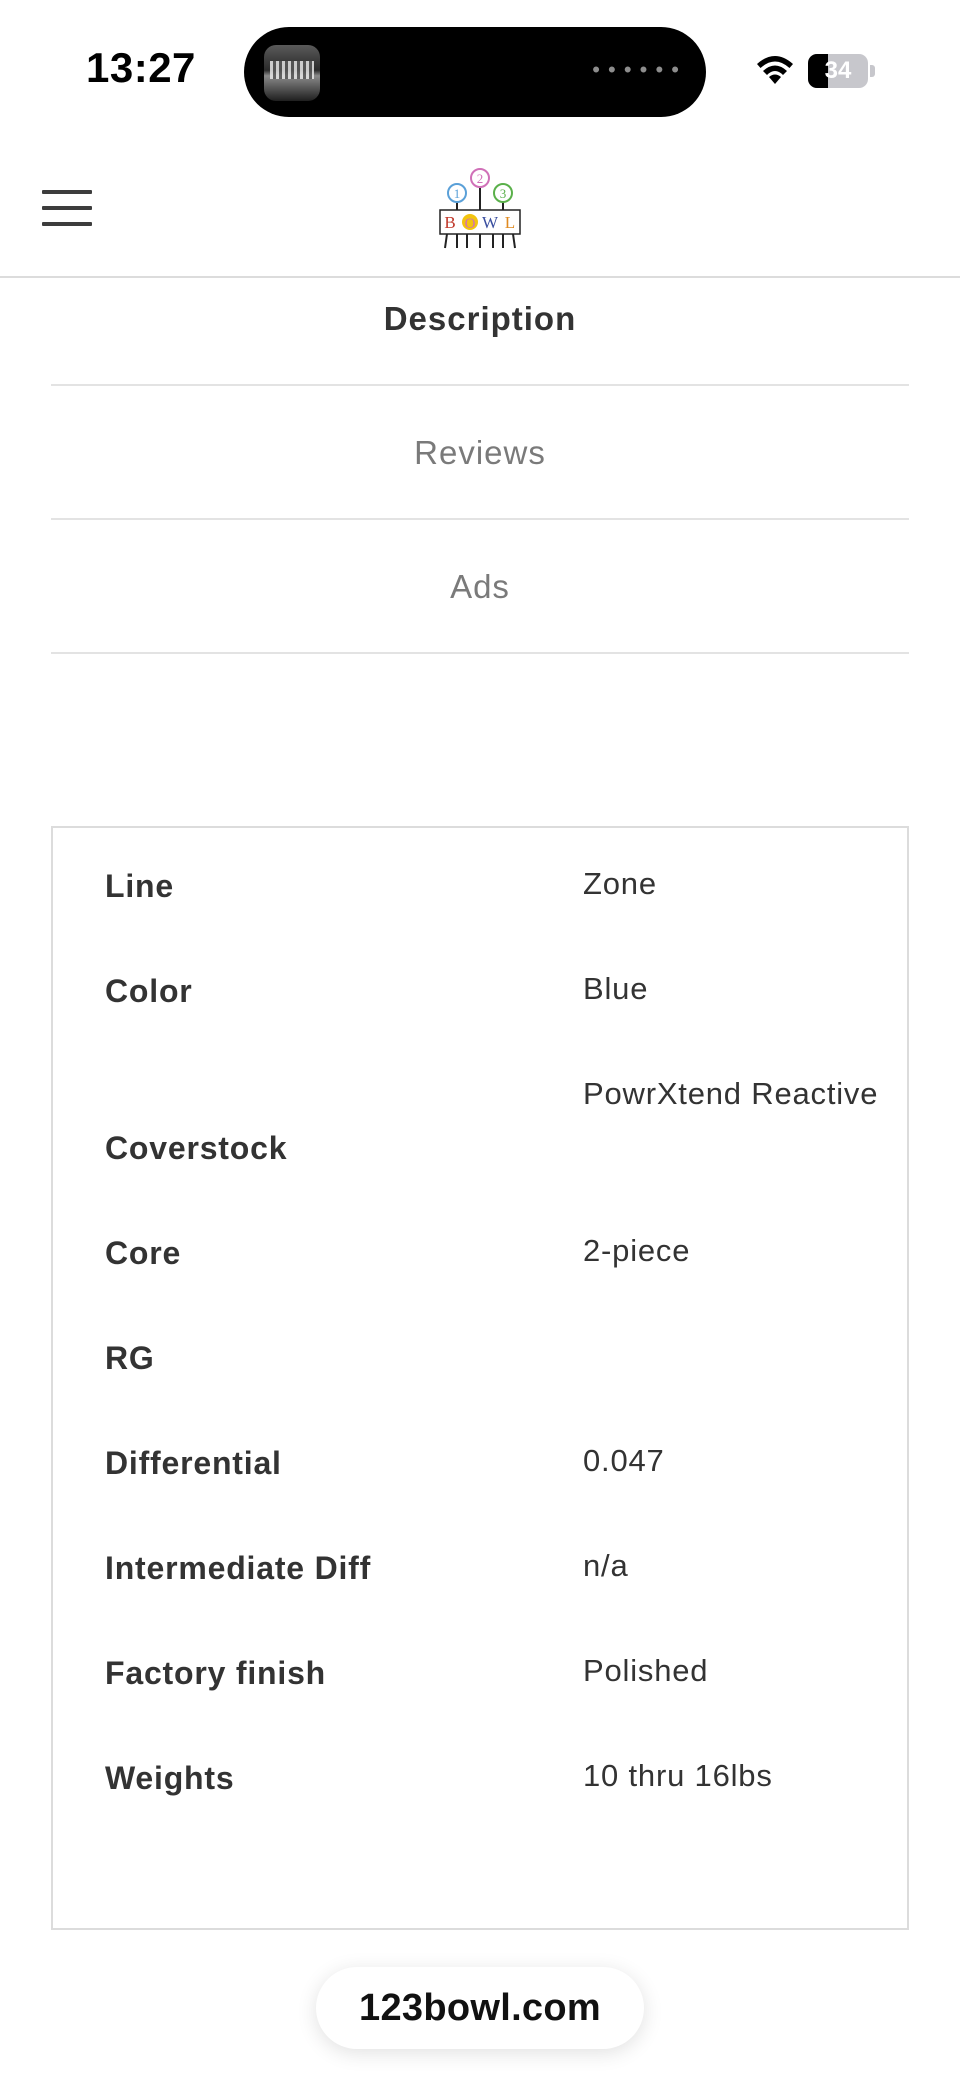  What do you see at coordinates (678, 1775) in the screenshot?
I see `spec-value: 10 thru 16lbs` at bounding box center [678, 1775].